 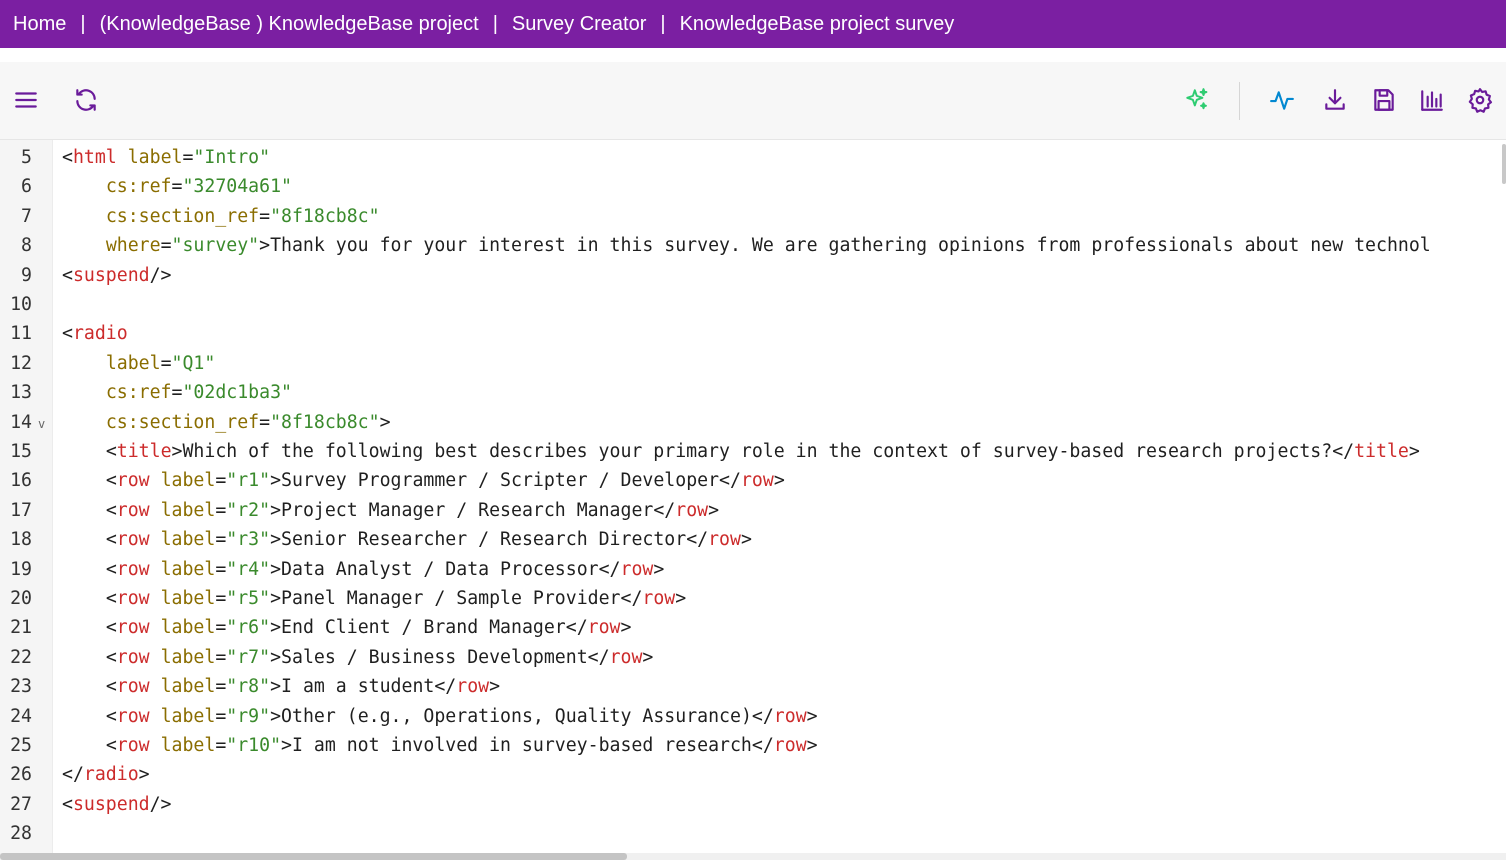 I want to click on line-number: 25, so click(x=21, y=745).